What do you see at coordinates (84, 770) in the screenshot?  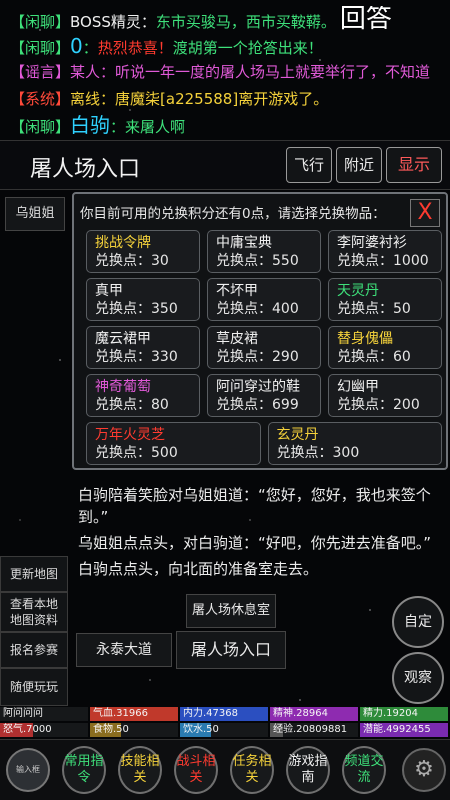 I see `common-commands-button: 常用指令` at bounding box center [84, 770].